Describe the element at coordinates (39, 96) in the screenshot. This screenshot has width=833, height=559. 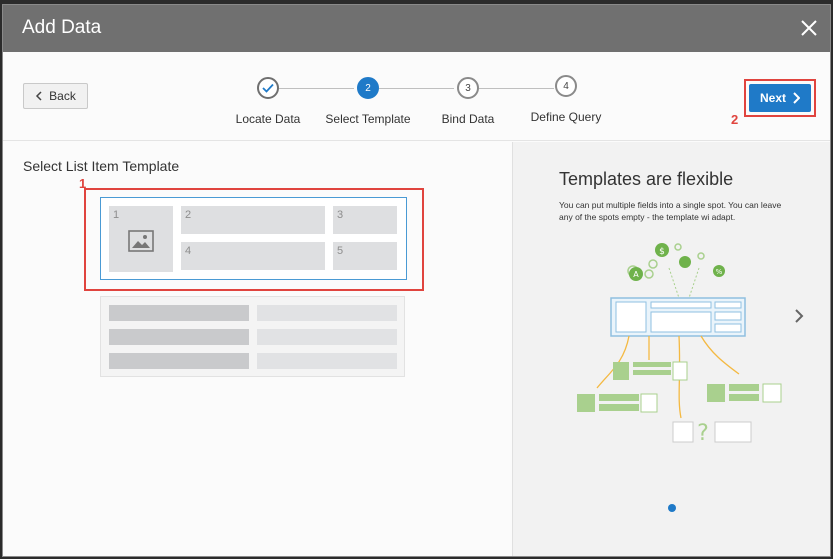
I see `chevron-left-icon` at that location.